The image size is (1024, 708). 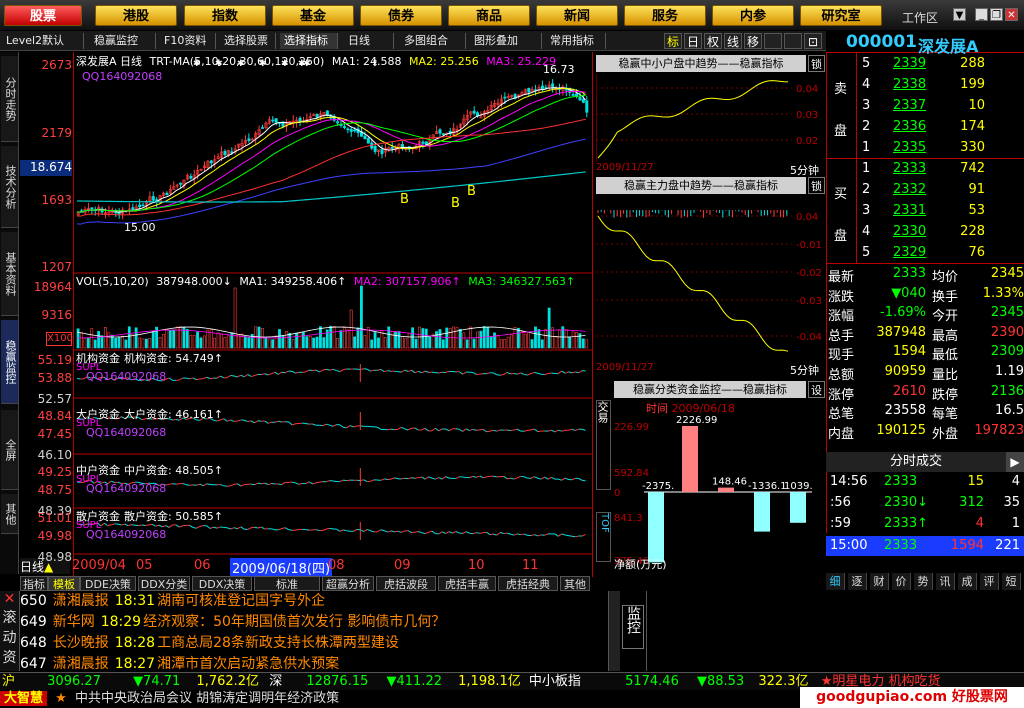 I want to click on toolbar-item: 图形叠加, so click(x=506, y=41).